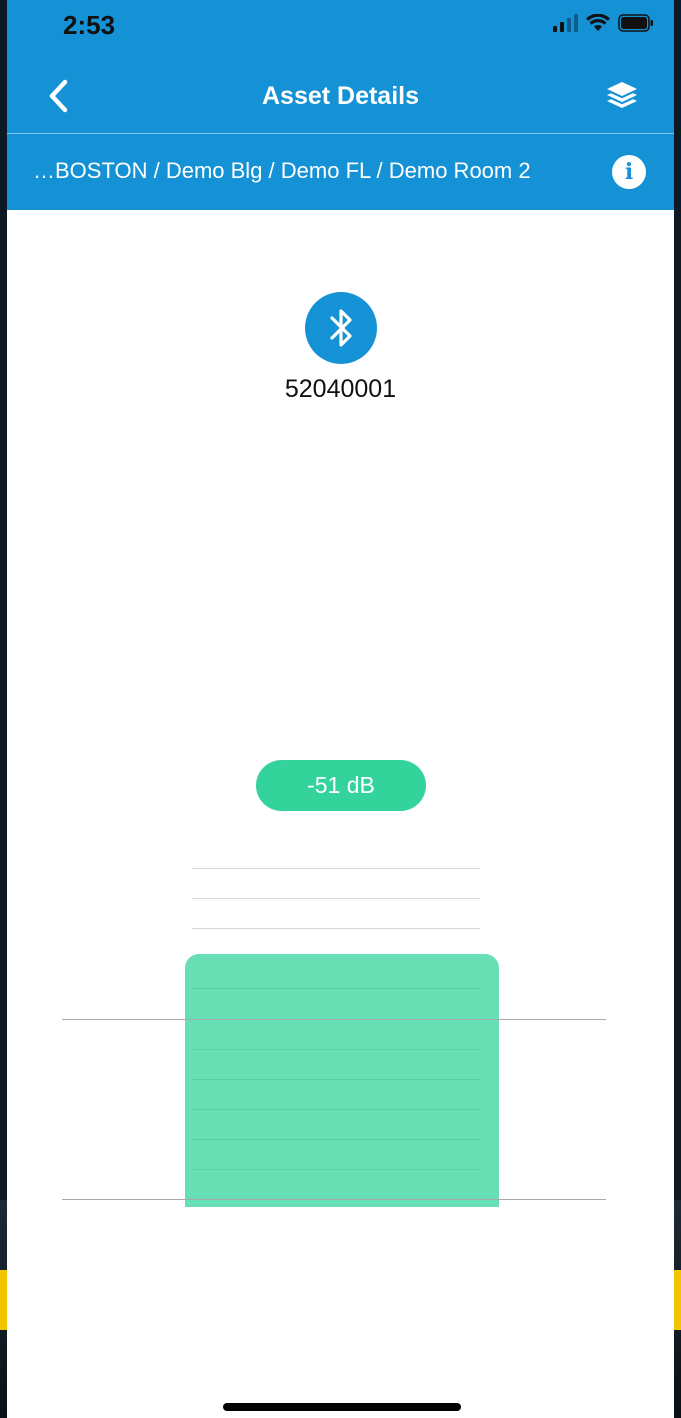 The height and width of the screenshot is (1418, 681). Describe the element at coordinates (334, 1019) in the screenshot. I see `meter-upper-line` at that location.